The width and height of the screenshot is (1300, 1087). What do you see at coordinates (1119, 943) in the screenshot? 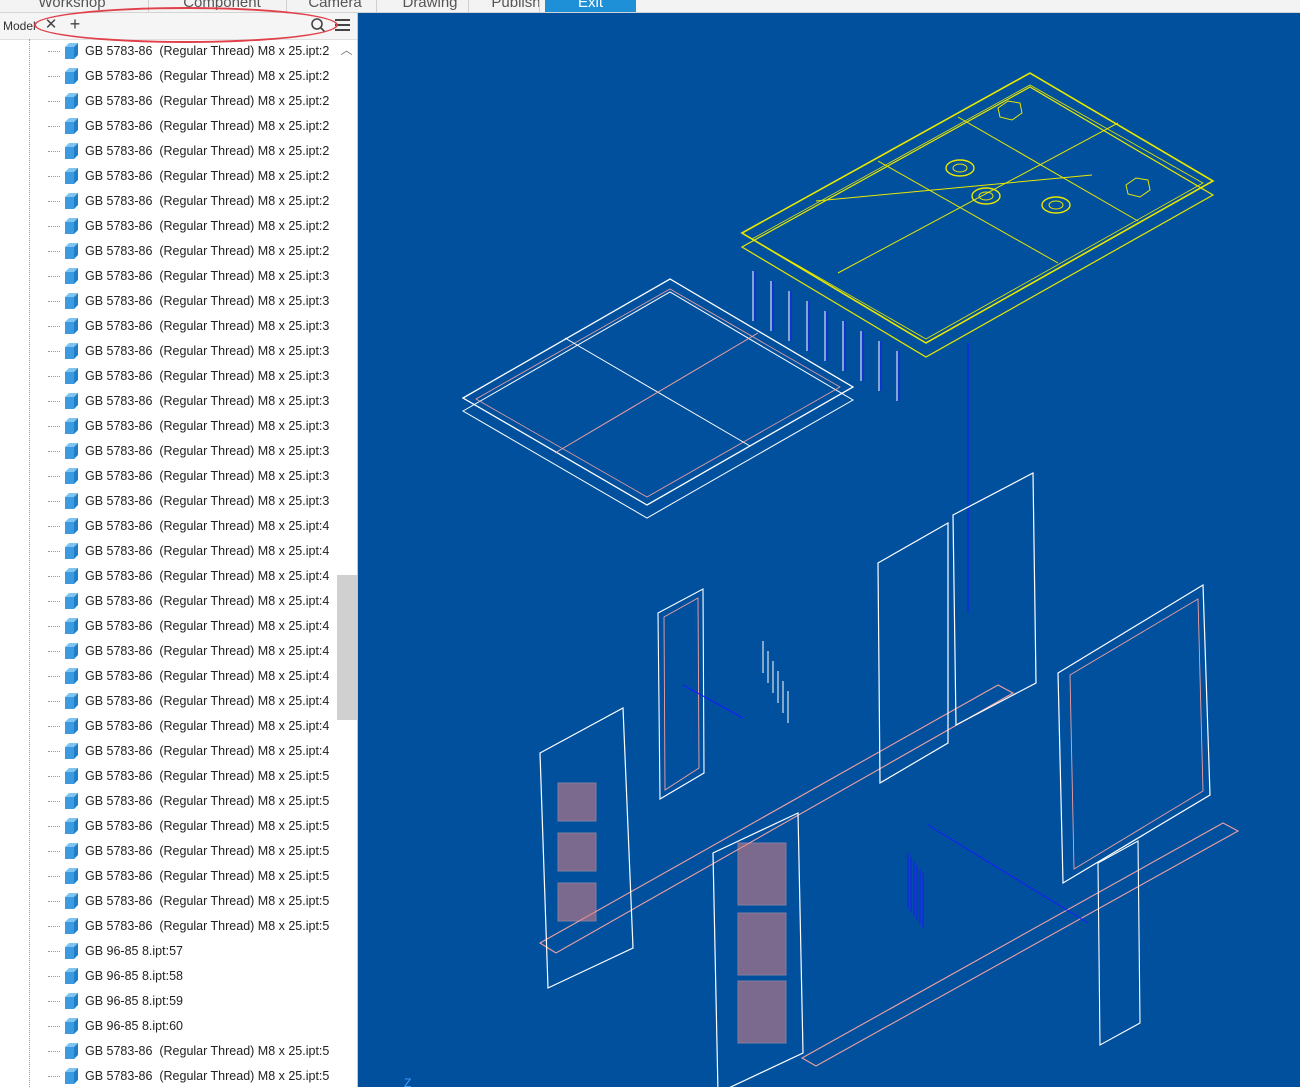
I see `bottom-right-plate` at bounding box center [1119, 943].